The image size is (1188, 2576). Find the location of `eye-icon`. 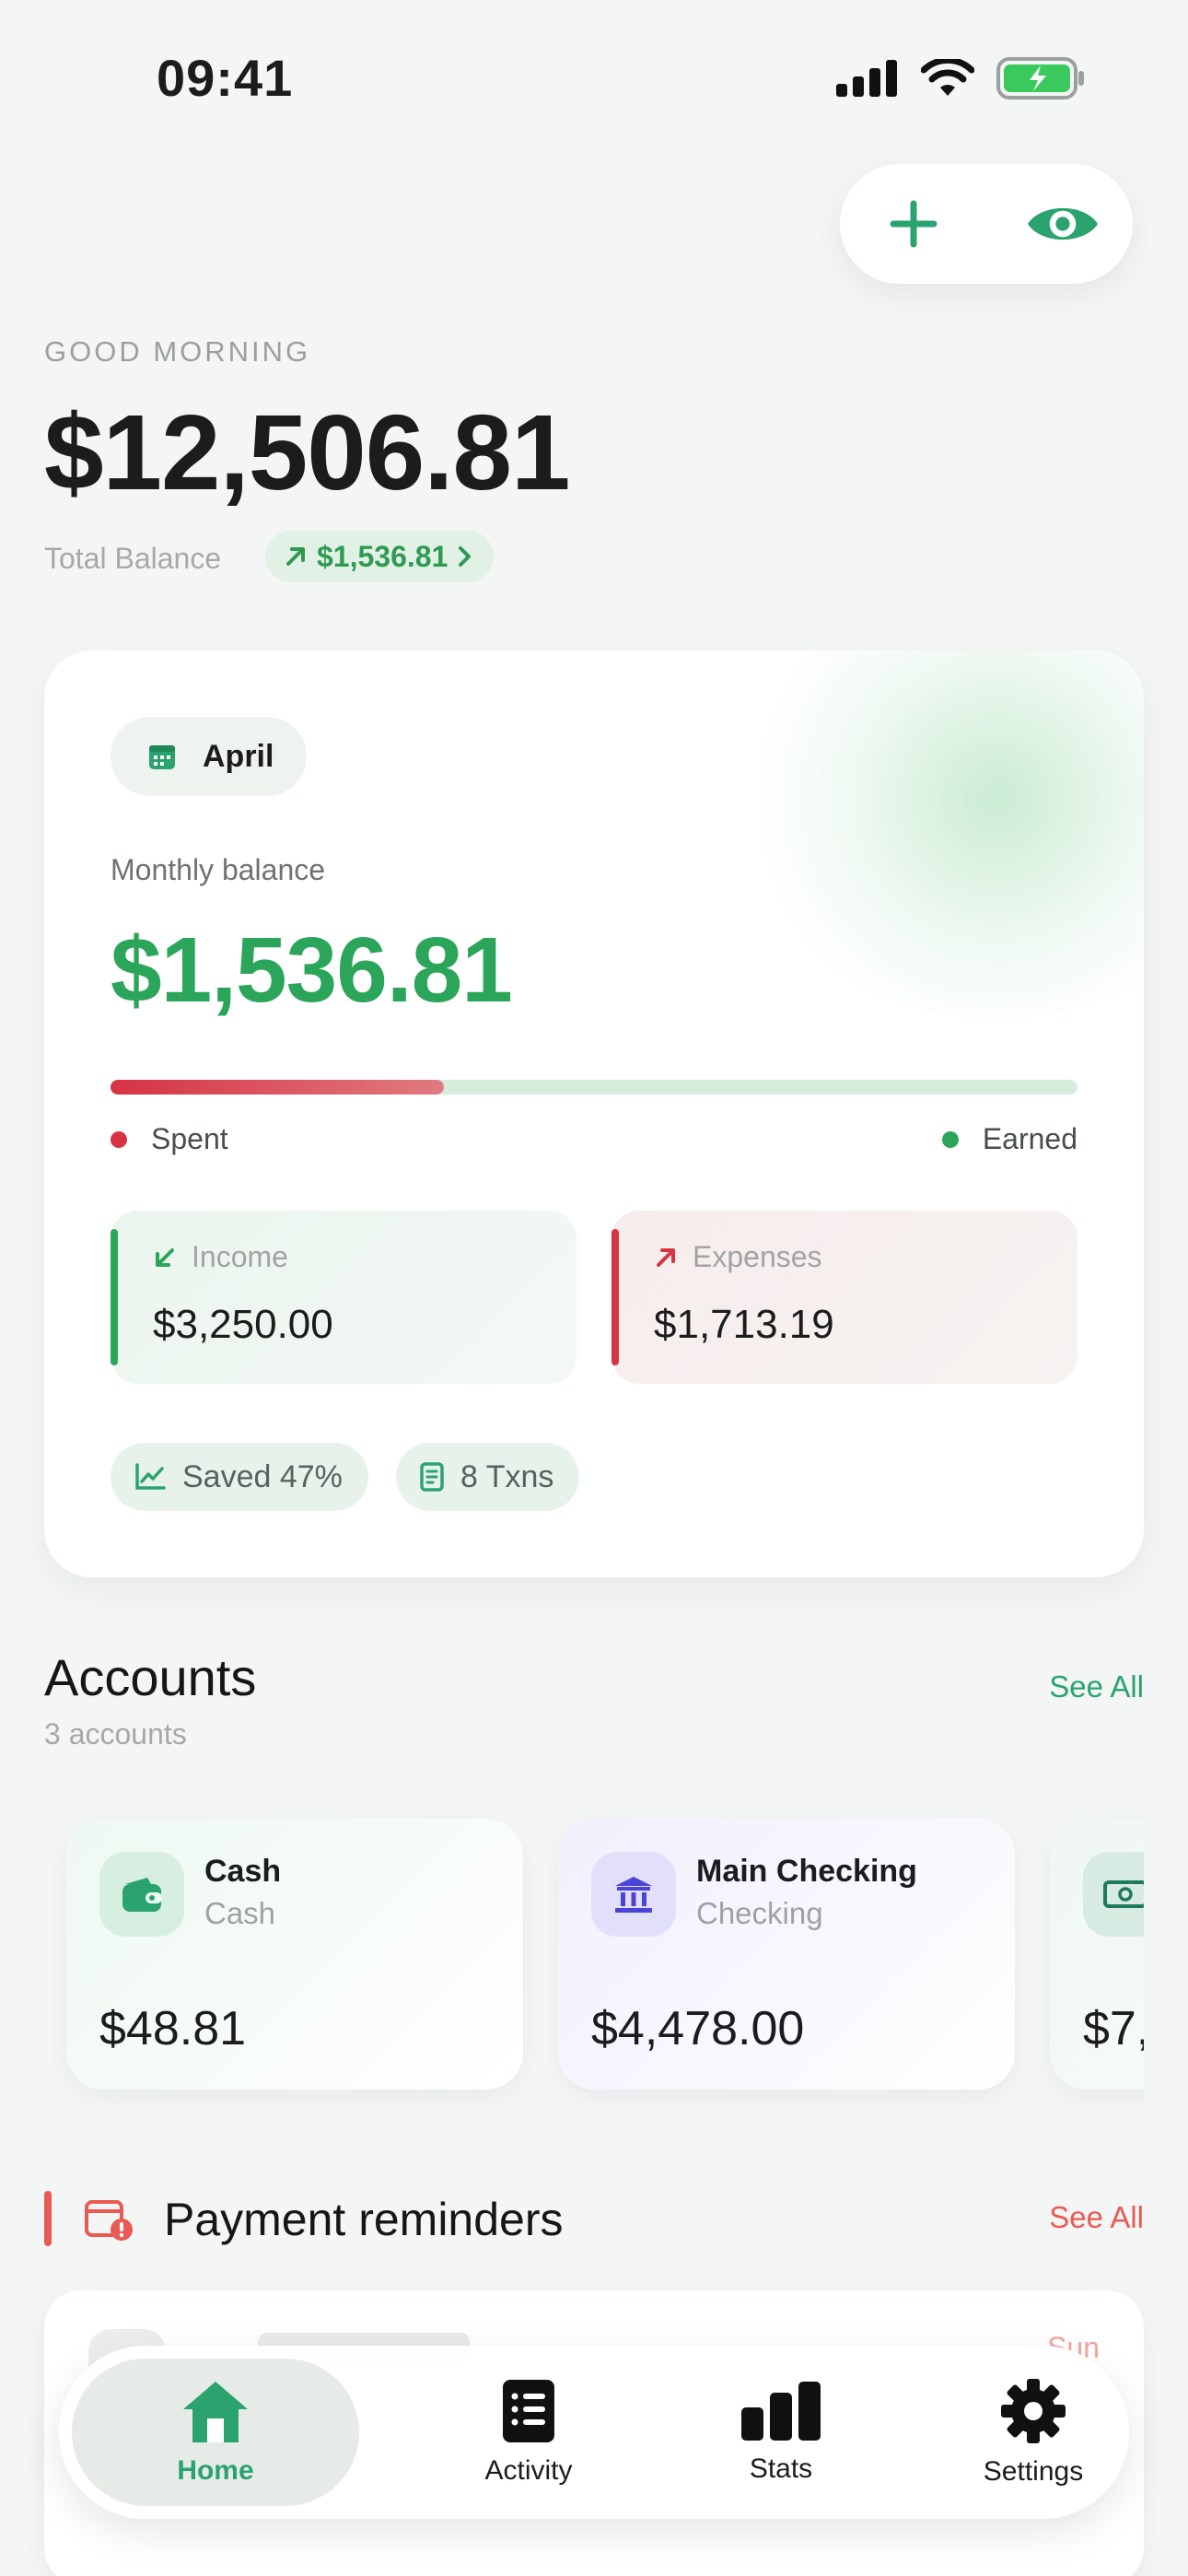

eye-icon is located at coordinates (1063, 223).